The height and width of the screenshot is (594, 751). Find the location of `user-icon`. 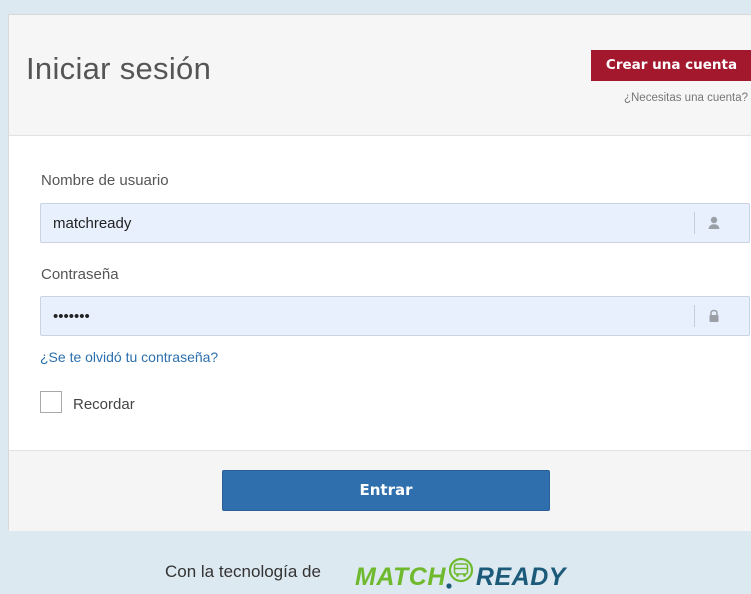

user-icon is located at coordinates (714, 222).